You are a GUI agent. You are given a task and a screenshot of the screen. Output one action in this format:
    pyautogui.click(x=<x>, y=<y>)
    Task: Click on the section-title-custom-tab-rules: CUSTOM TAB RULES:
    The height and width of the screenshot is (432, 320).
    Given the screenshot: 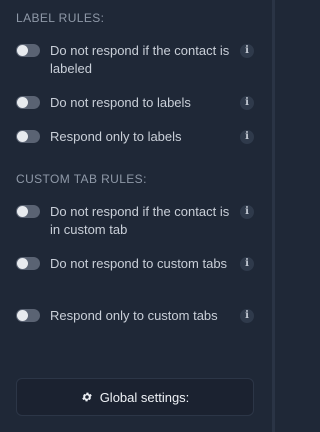 What is the action you would take?
    pyautogui.click(x=81, y=179)
    